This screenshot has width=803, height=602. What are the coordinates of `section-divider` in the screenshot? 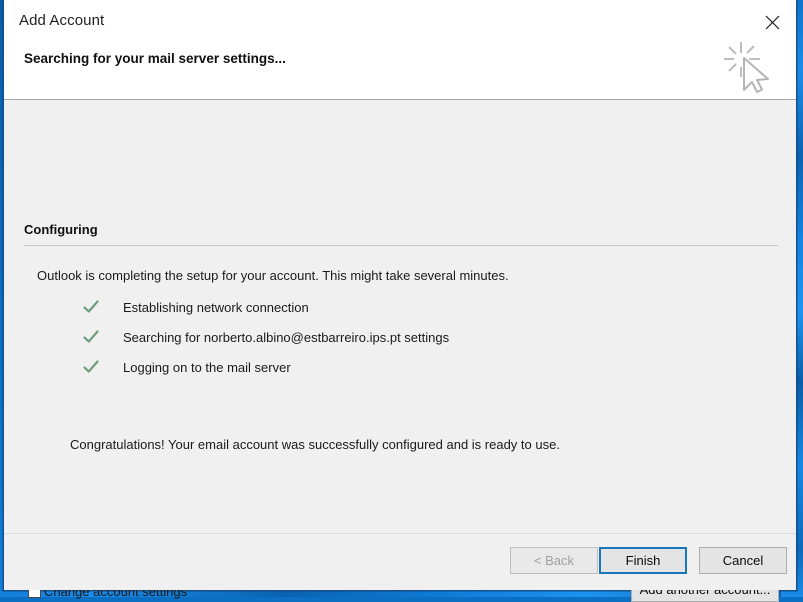 It's located at (401, 245).